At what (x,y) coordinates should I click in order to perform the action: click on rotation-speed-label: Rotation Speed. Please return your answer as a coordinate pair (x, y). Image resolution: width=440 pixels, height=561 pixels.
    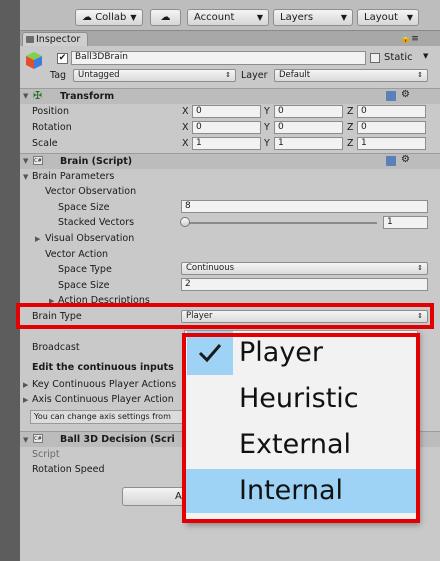
    Looking at the image, I should click on (68, 469).